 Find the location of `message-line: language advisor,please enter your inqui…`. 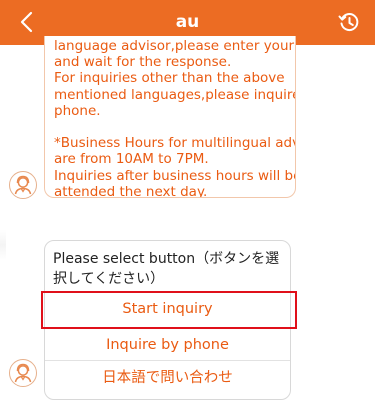

message-line: language advisor,please enter your inqui… is located at coordinates (174, 46).